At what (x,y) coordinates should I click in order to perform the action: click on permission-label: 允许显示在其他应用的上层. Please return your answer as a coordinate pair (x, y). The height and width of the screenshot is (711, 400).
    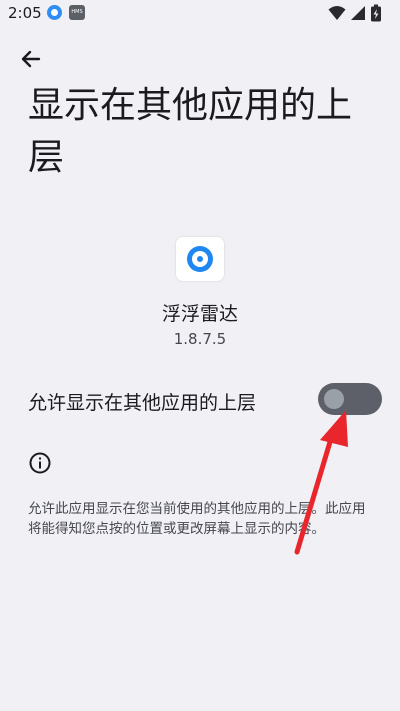
    Looking at the image, I should click on (142, 403).